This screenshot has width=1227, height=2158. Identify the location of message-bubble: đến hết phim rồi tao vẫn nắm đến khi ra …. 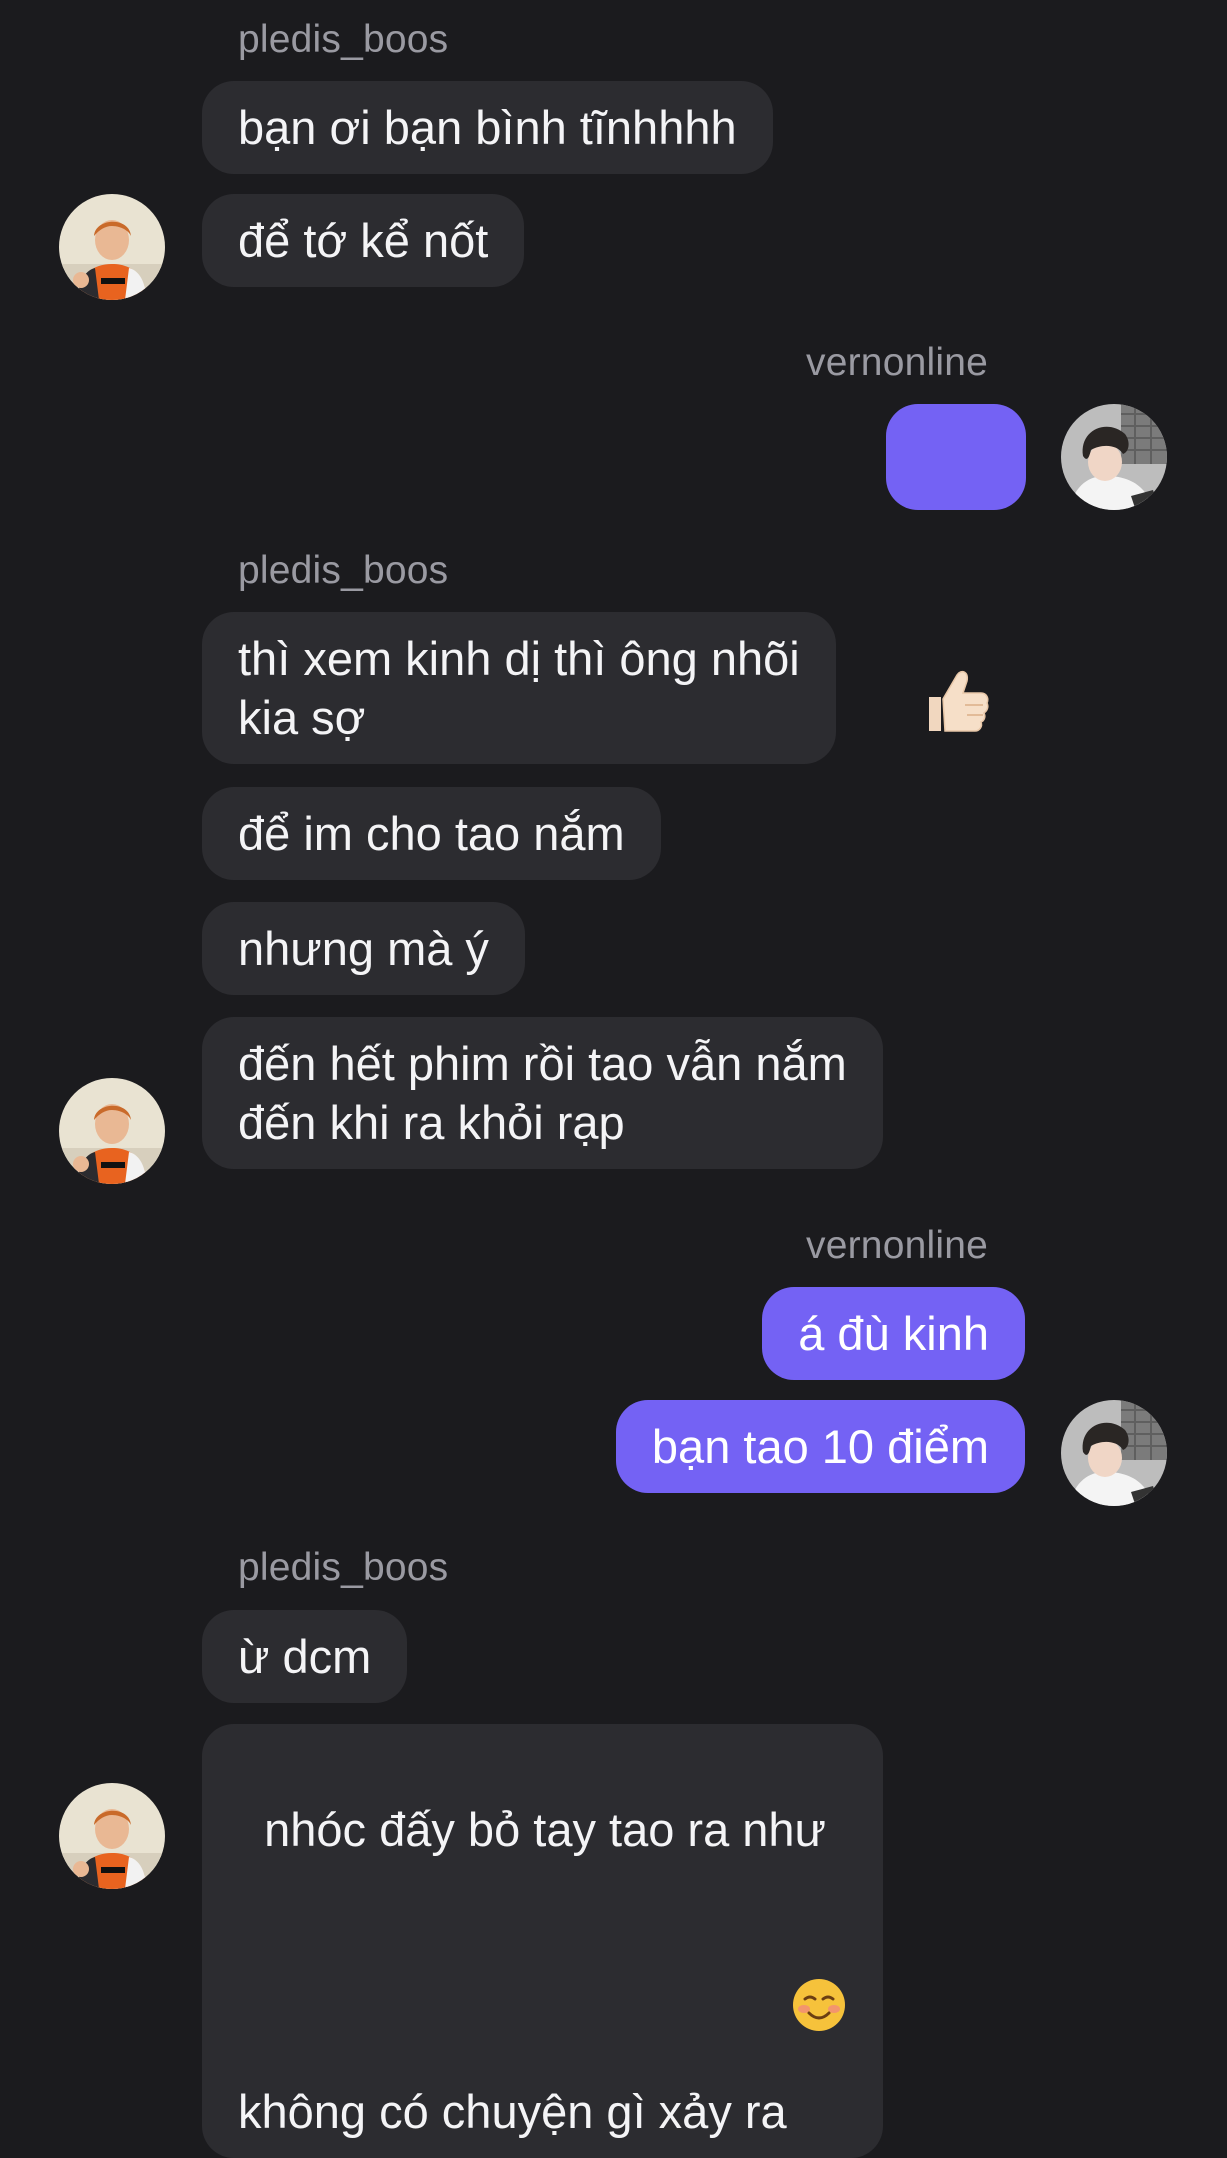
(542, 1093).